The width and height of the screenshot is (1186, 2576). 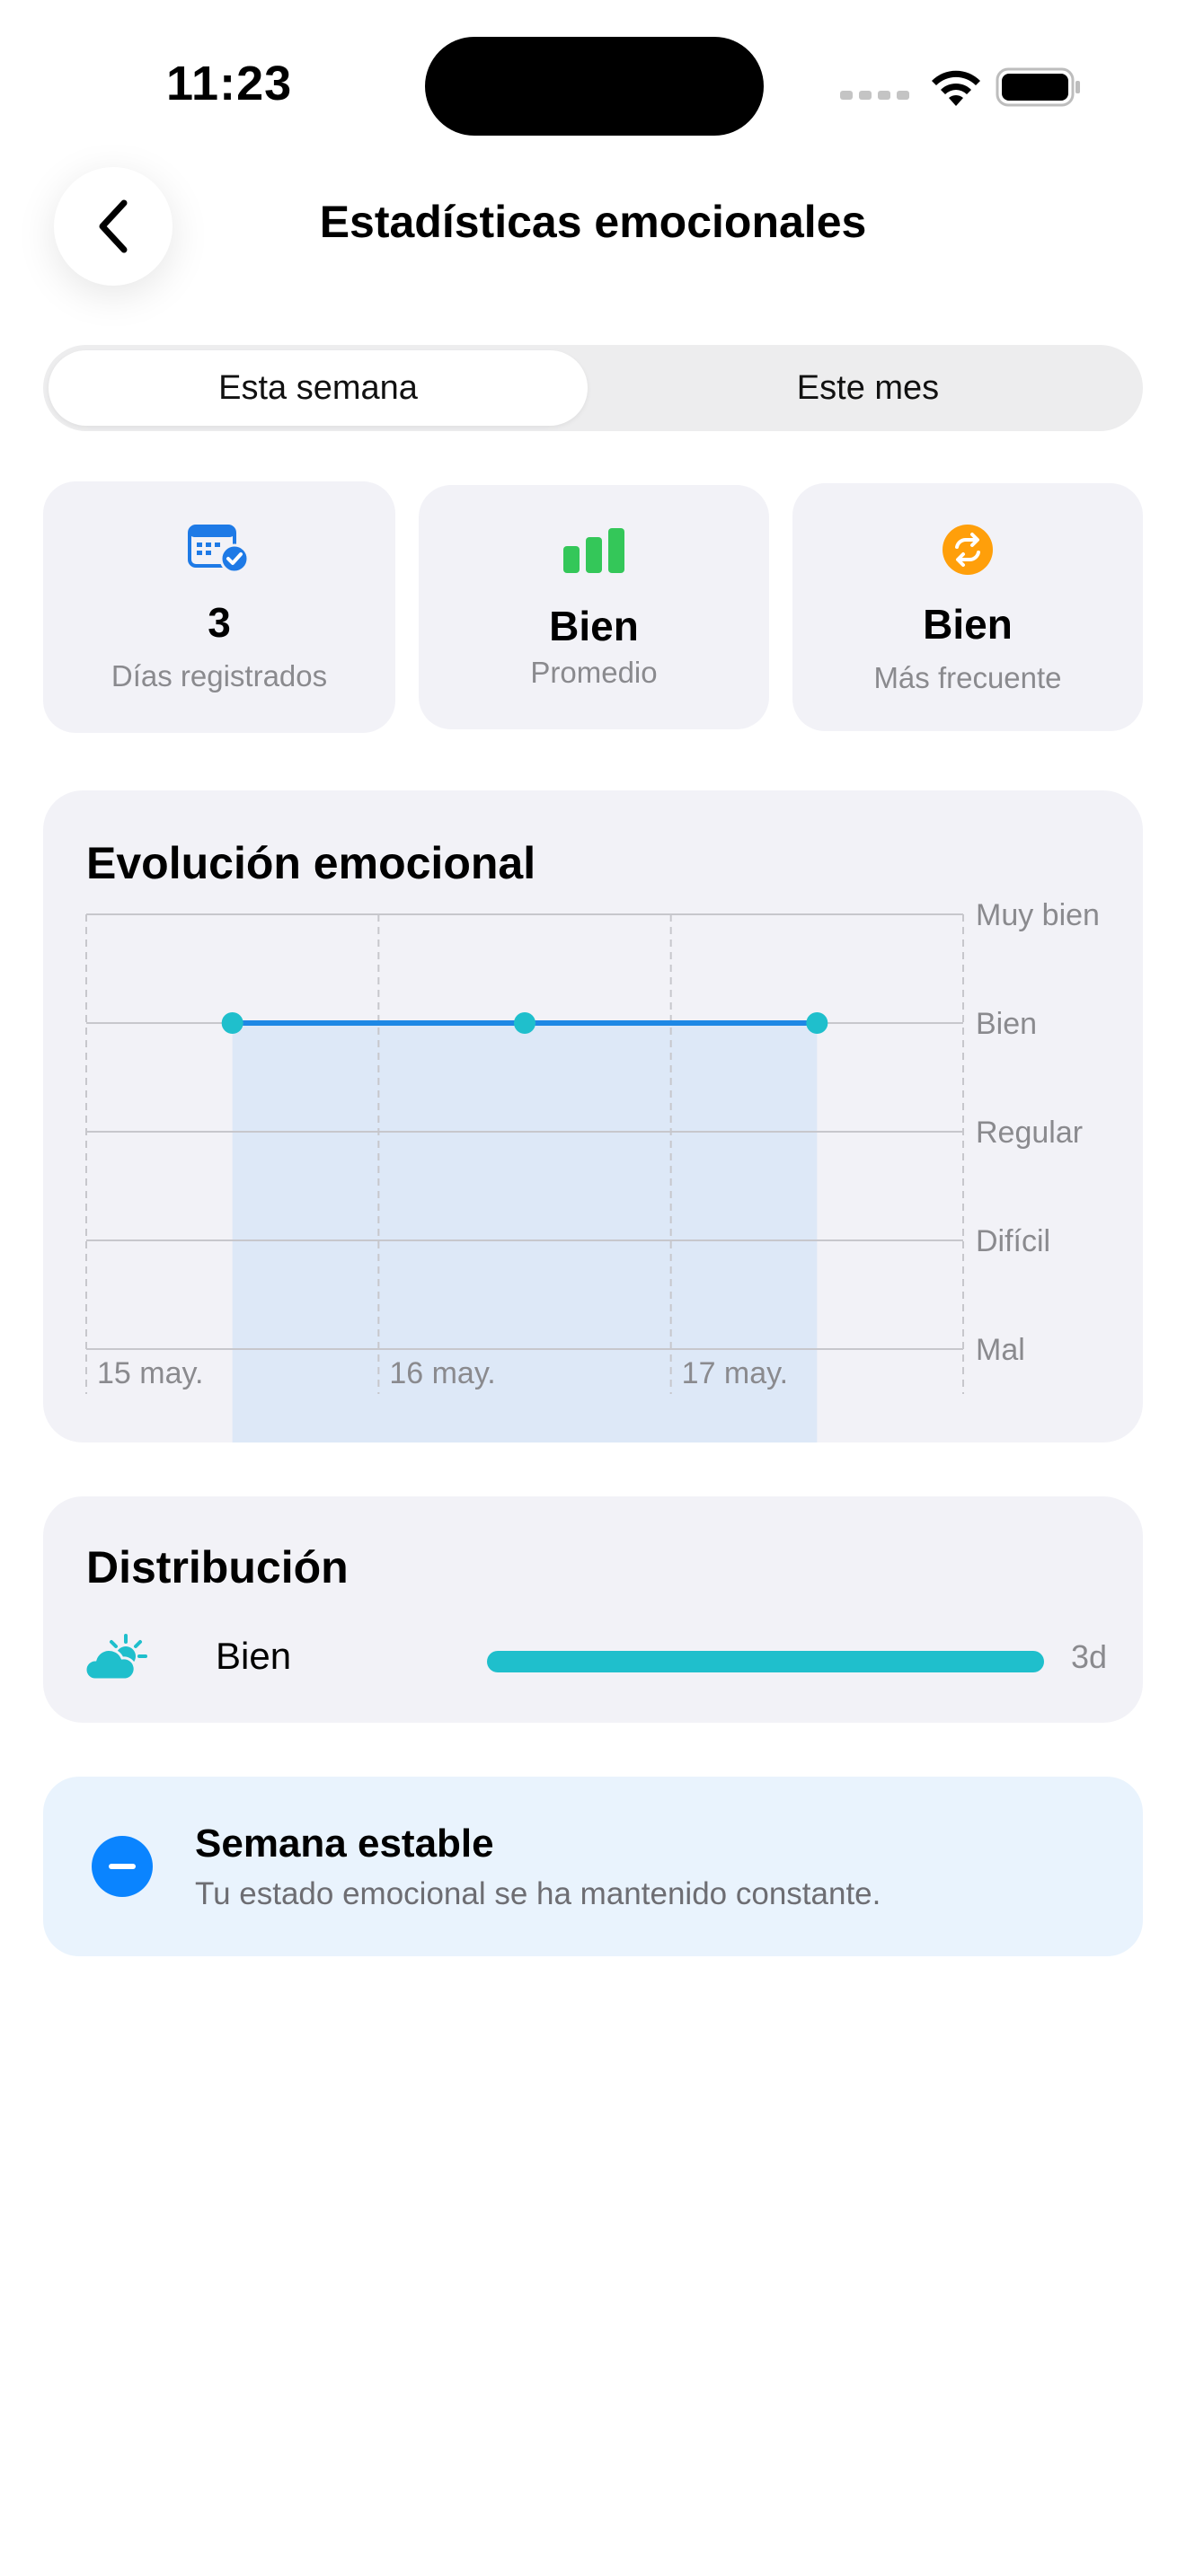 I want to click on chart-y-tick-label: Difícil, so click(x=1013, y=1241).